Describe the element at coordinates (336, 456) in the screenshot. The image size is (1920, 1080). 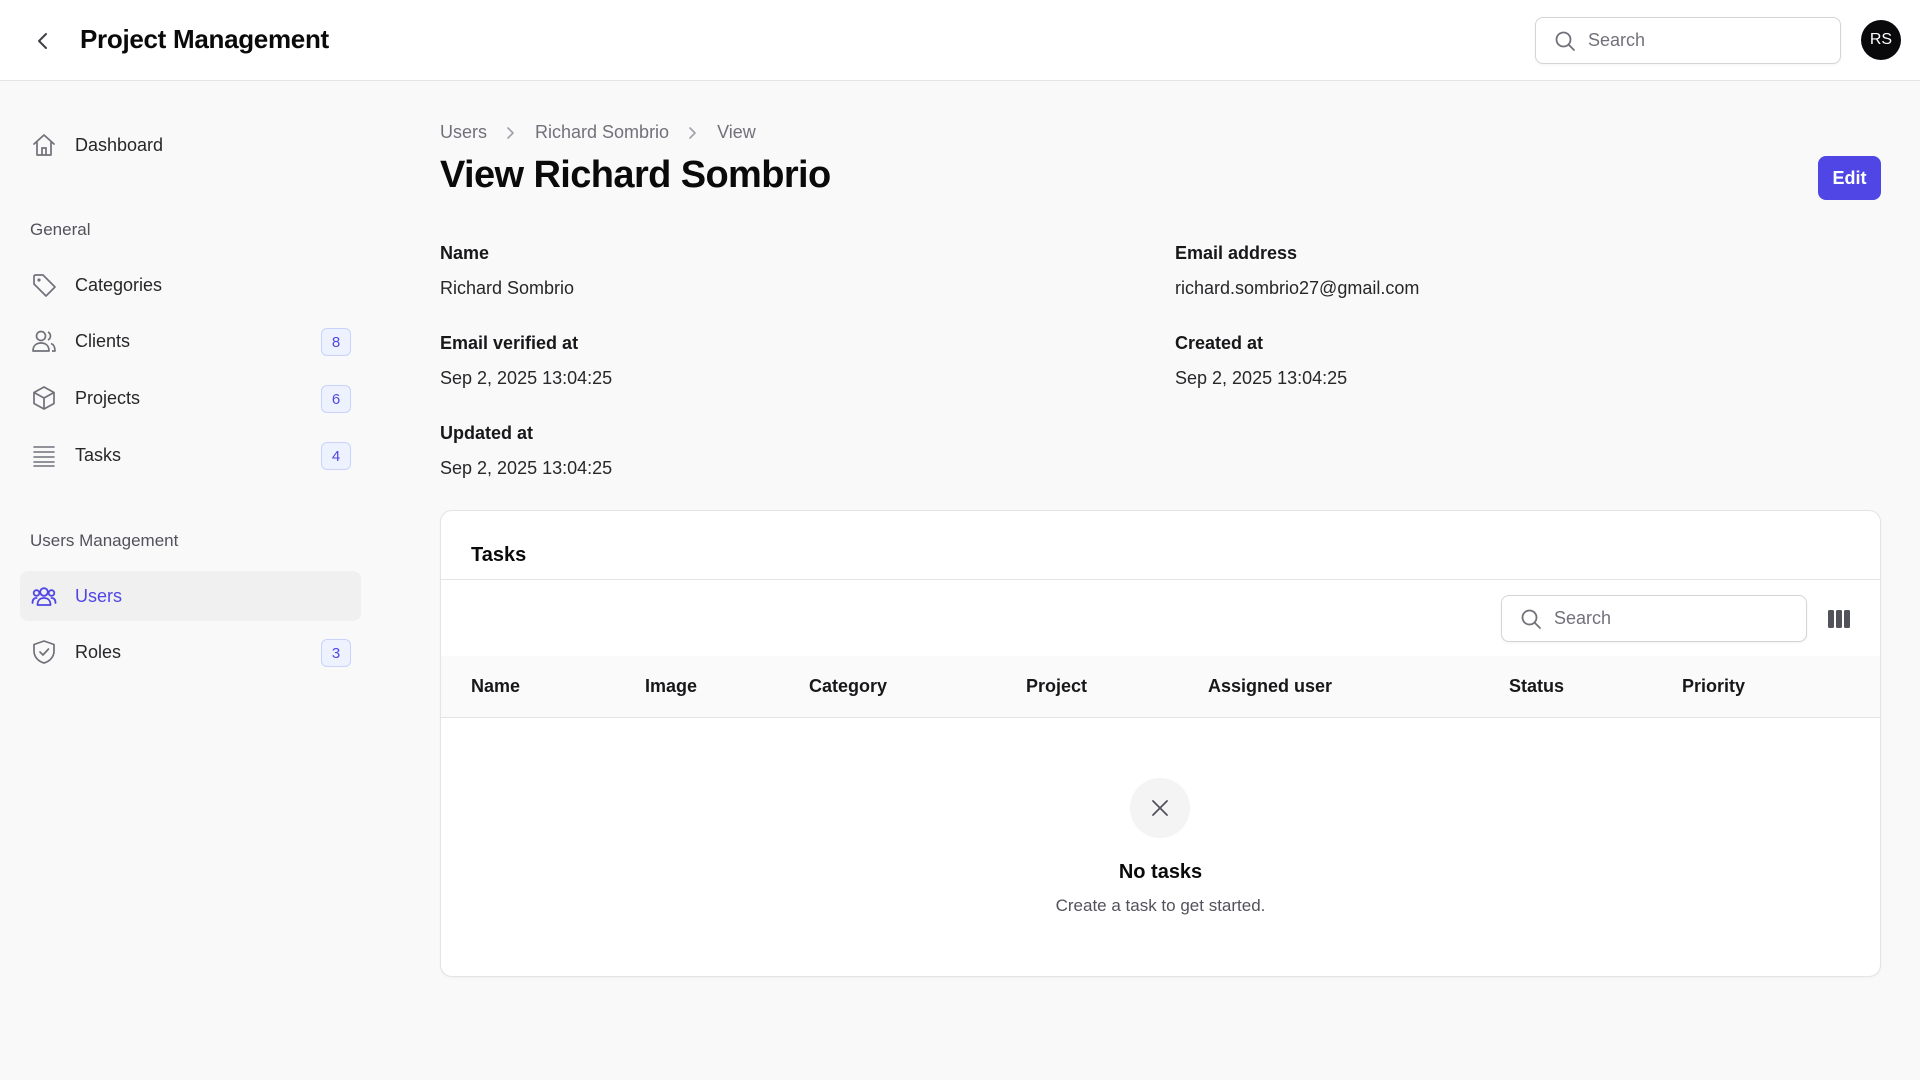
I see `count-badge: 4` at that location.